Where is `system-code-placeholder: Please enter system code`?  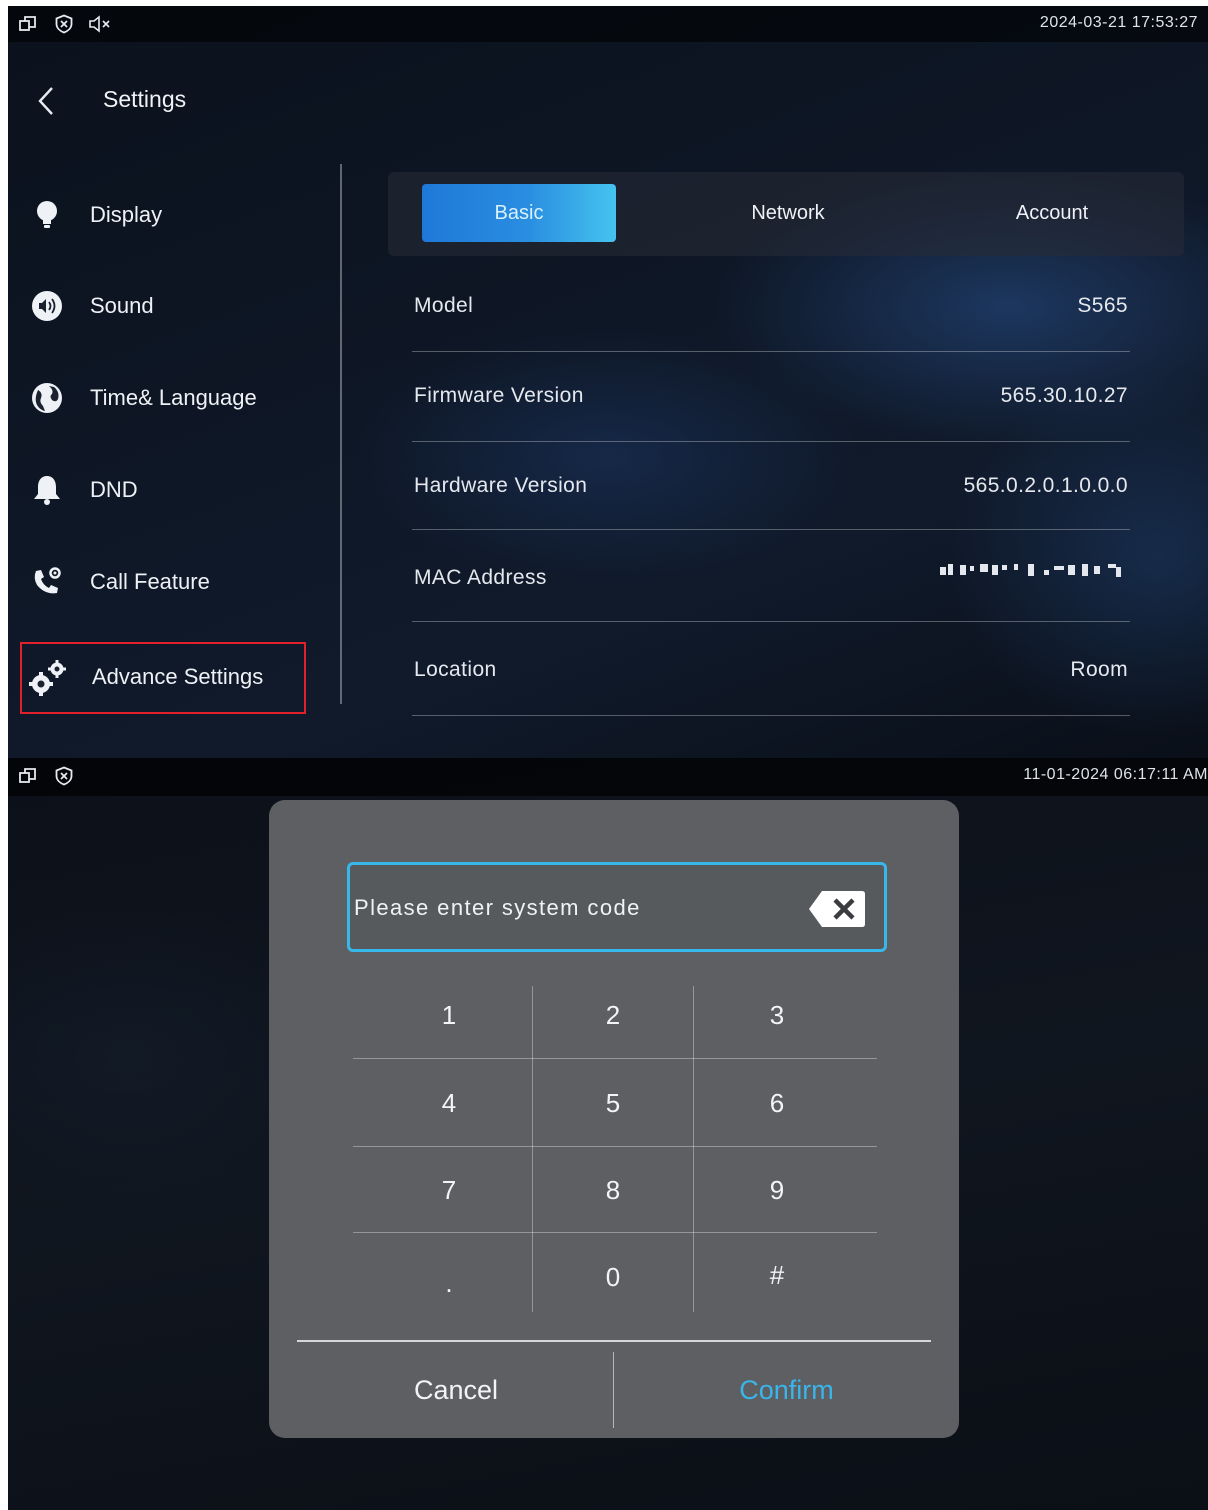 system-code-placeholder: Please enter system code is located at coordinates (497, 907).